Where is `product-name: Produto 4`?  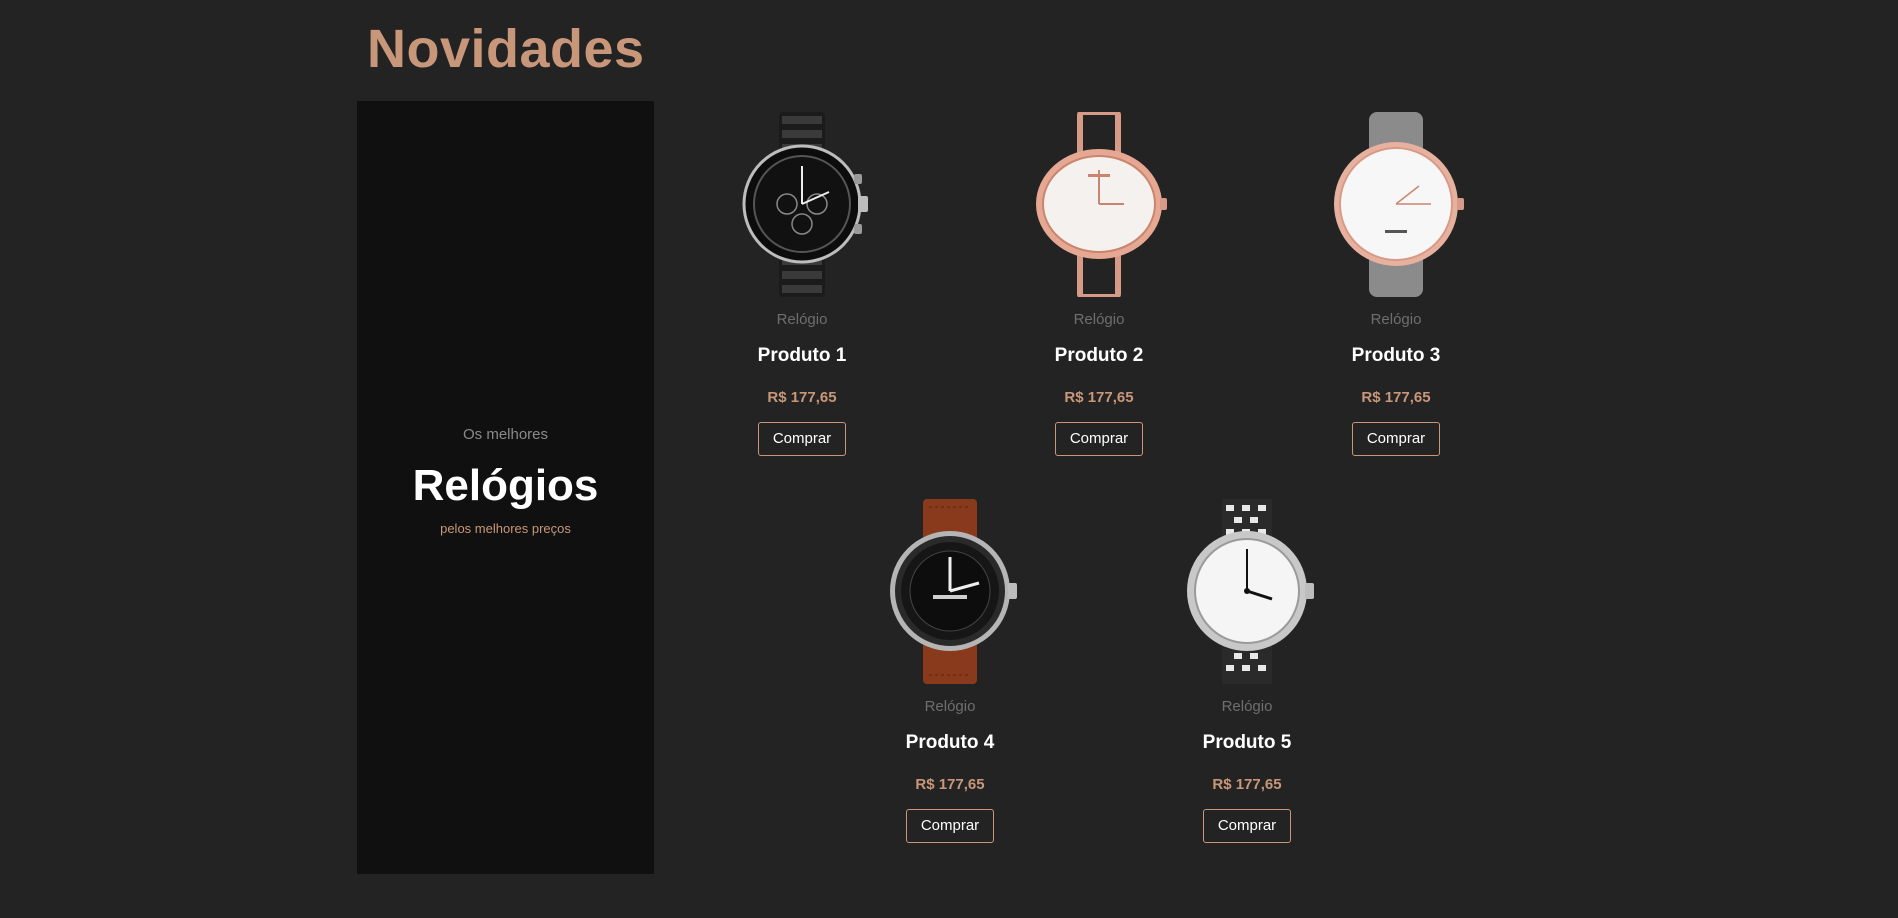 product-name: Produto 4 is located at coordinates (950, 743).